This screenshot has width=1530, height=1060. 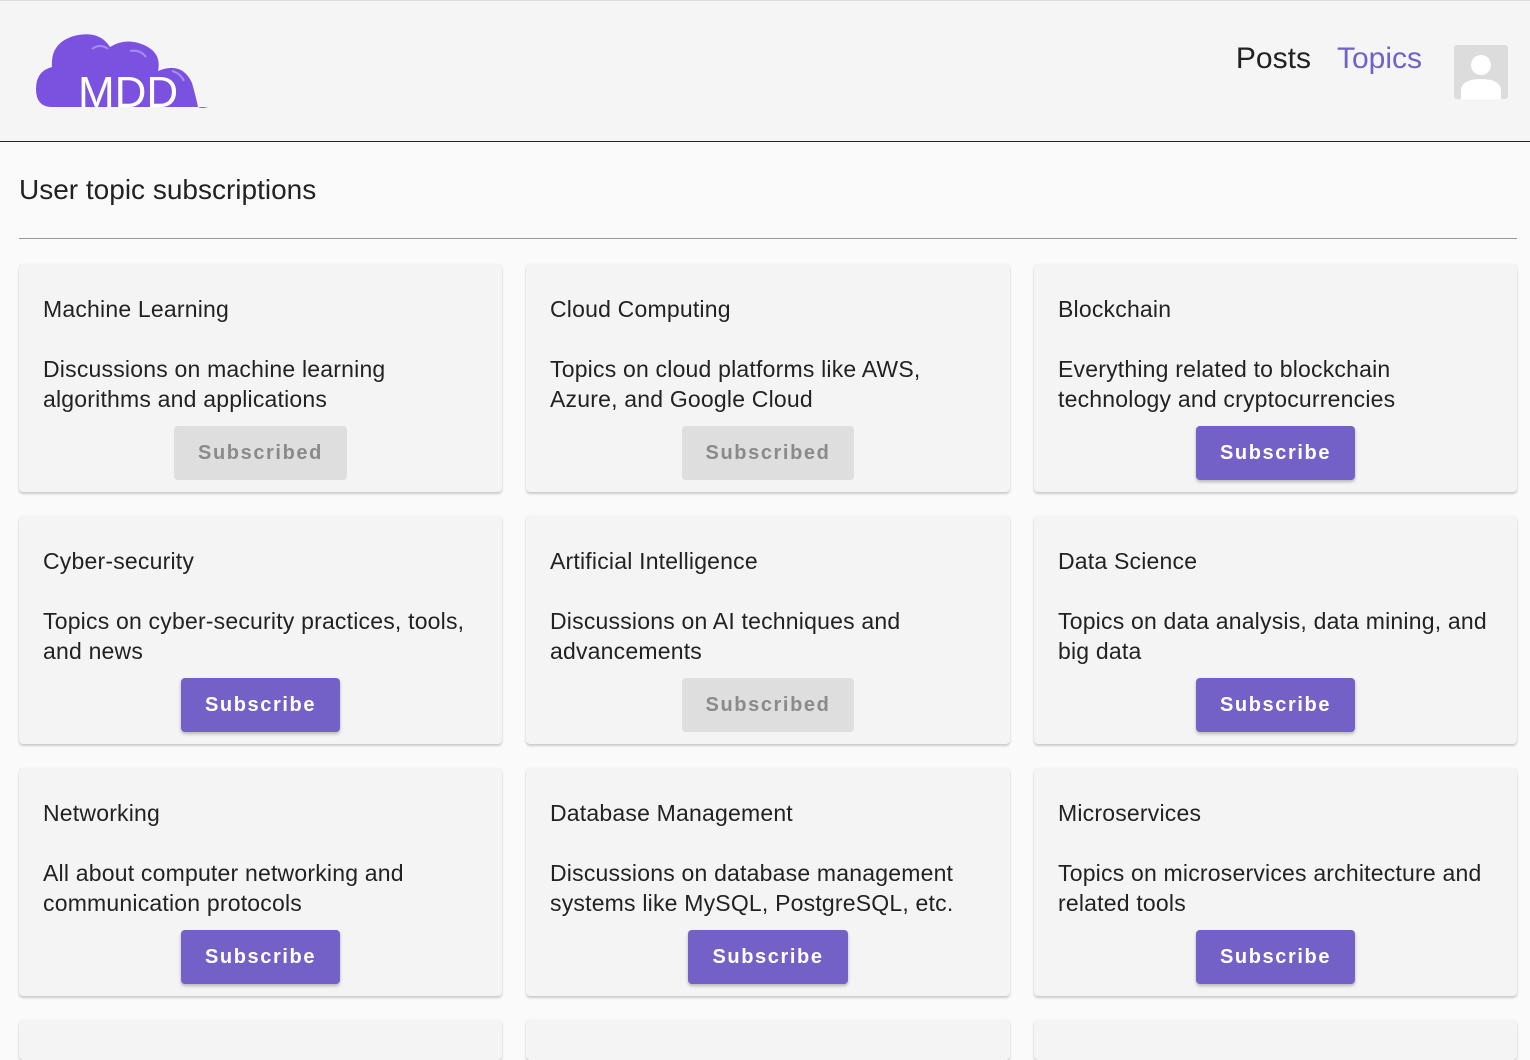 What do you see at coordinates (168, 189) in the screenshot?
I see `page-title: User topic subscriptions` at bounding box center [168, 189].